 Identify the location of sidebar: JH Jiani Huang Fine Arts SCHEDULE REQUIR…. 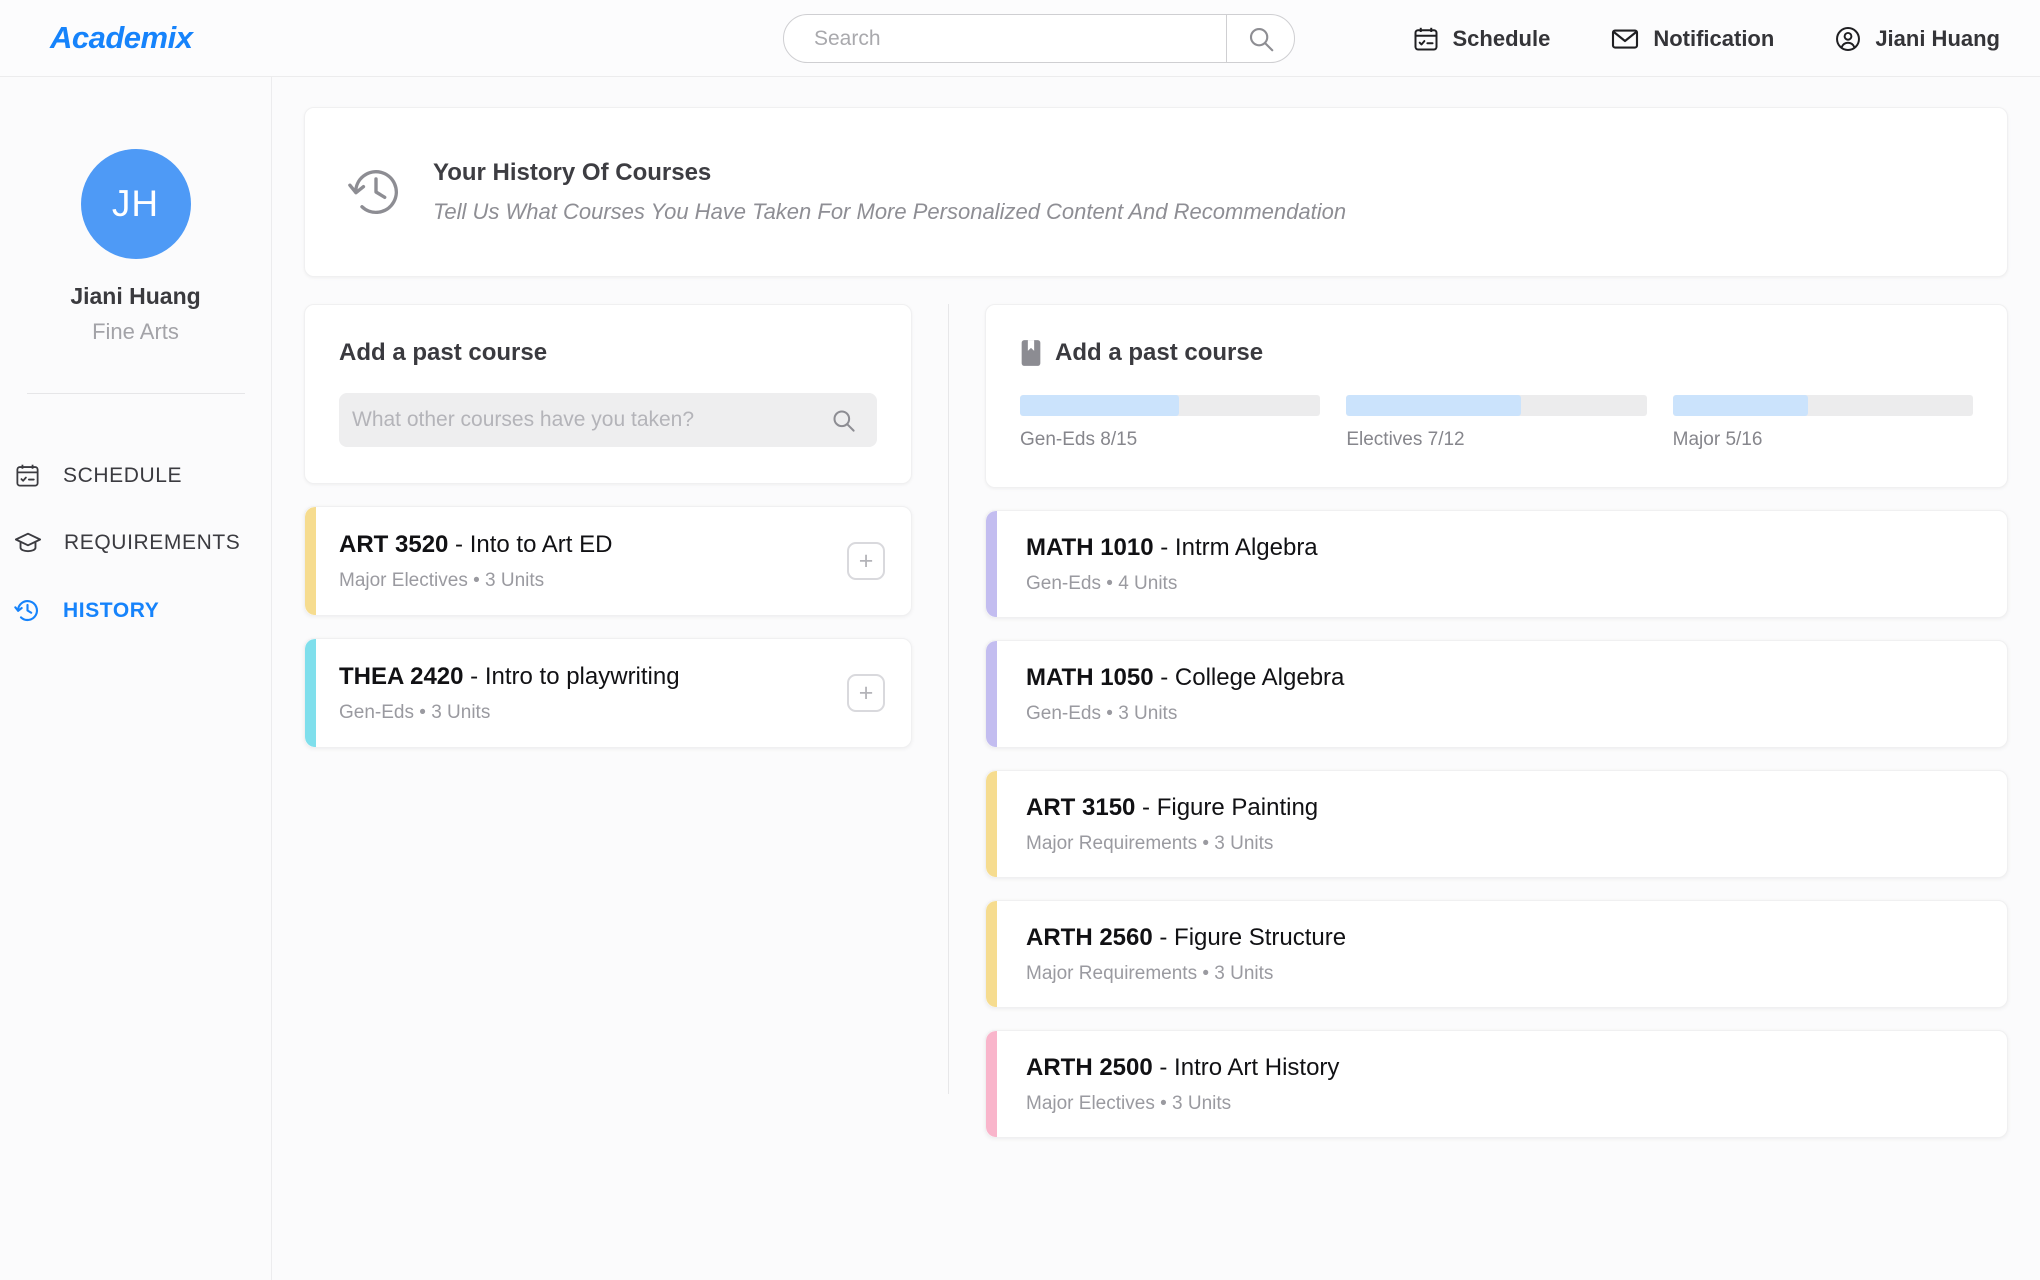
(136, 678).